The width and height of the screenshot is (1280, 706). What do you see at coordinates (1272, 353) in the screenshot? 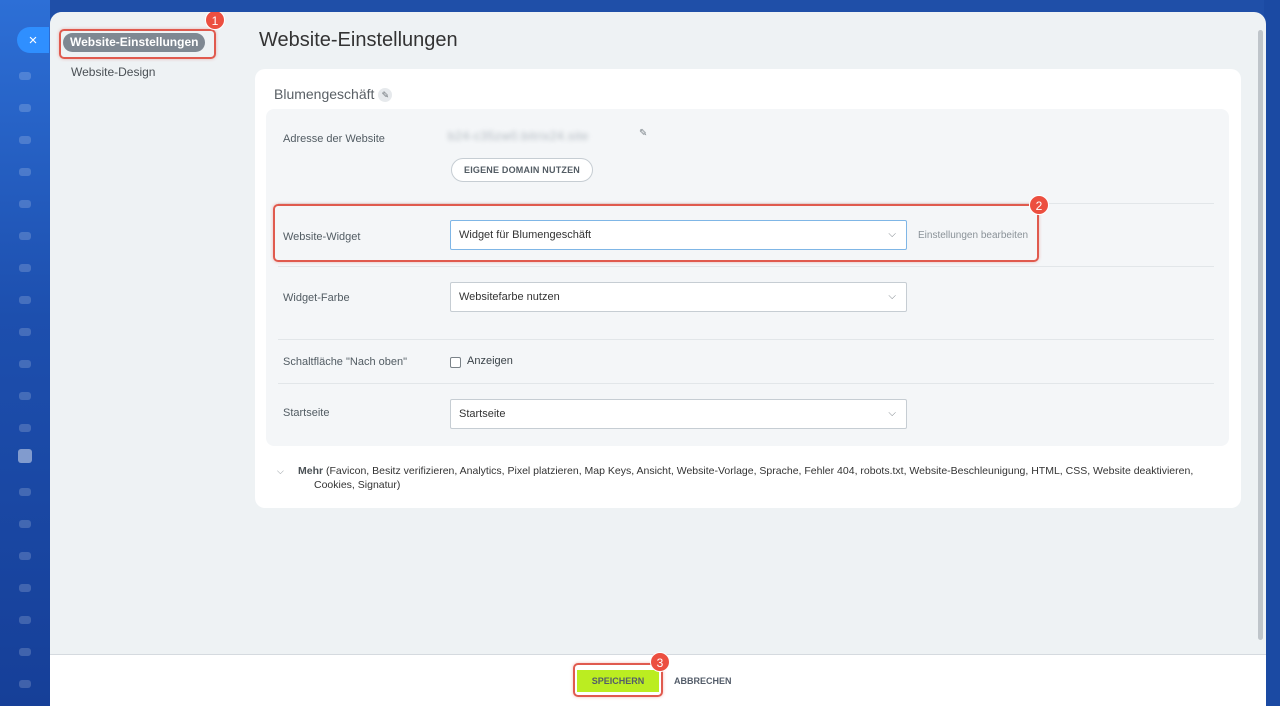
I see `background-right-edge` at bounding box center [1272, 353].